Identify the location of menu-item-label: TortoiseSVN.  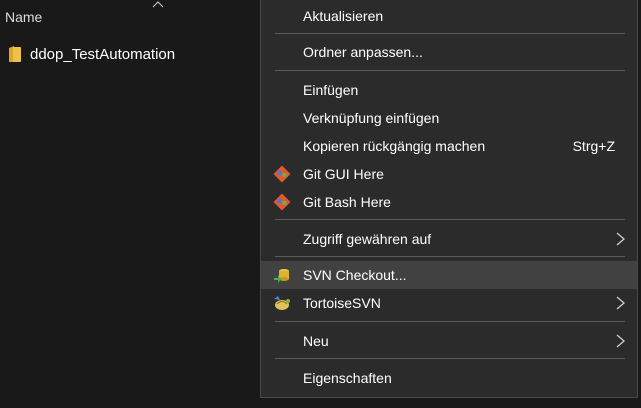
(342, 303).